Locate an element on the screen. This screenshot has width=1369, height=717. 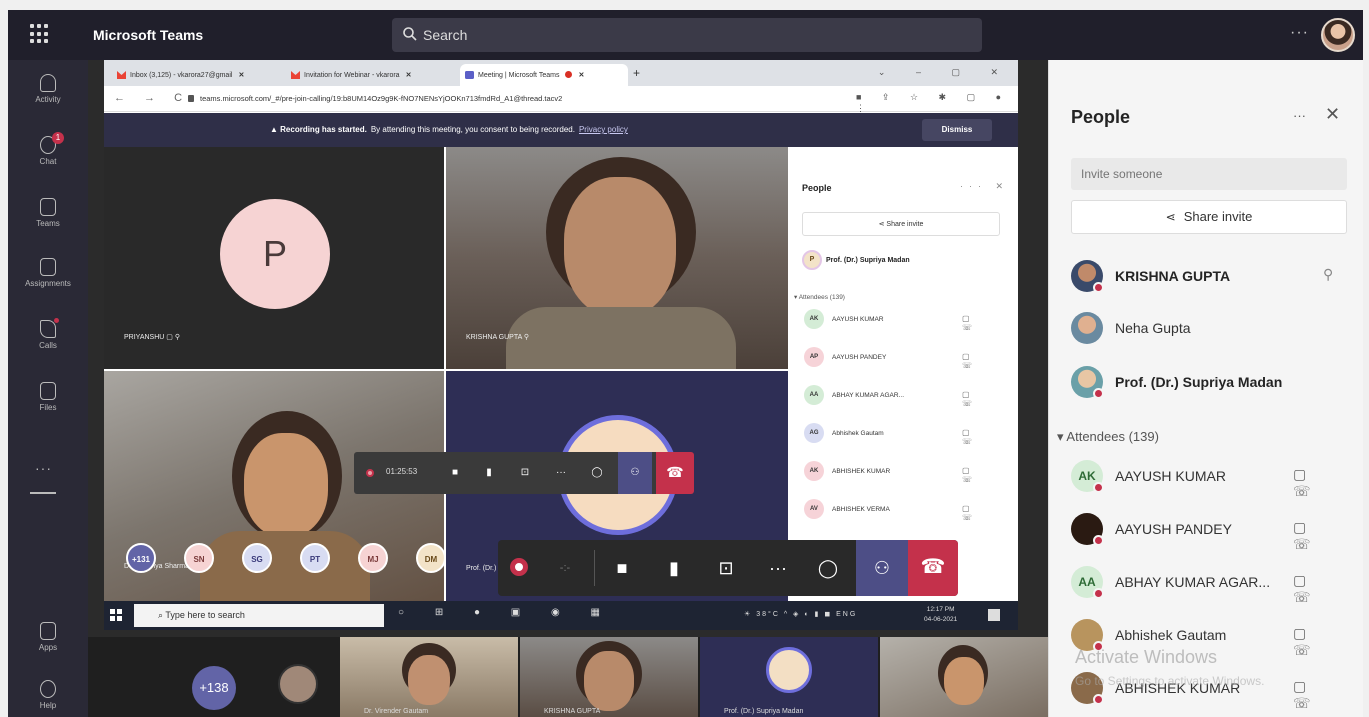
invite-someone-input is located at coordinates (1209, 174).